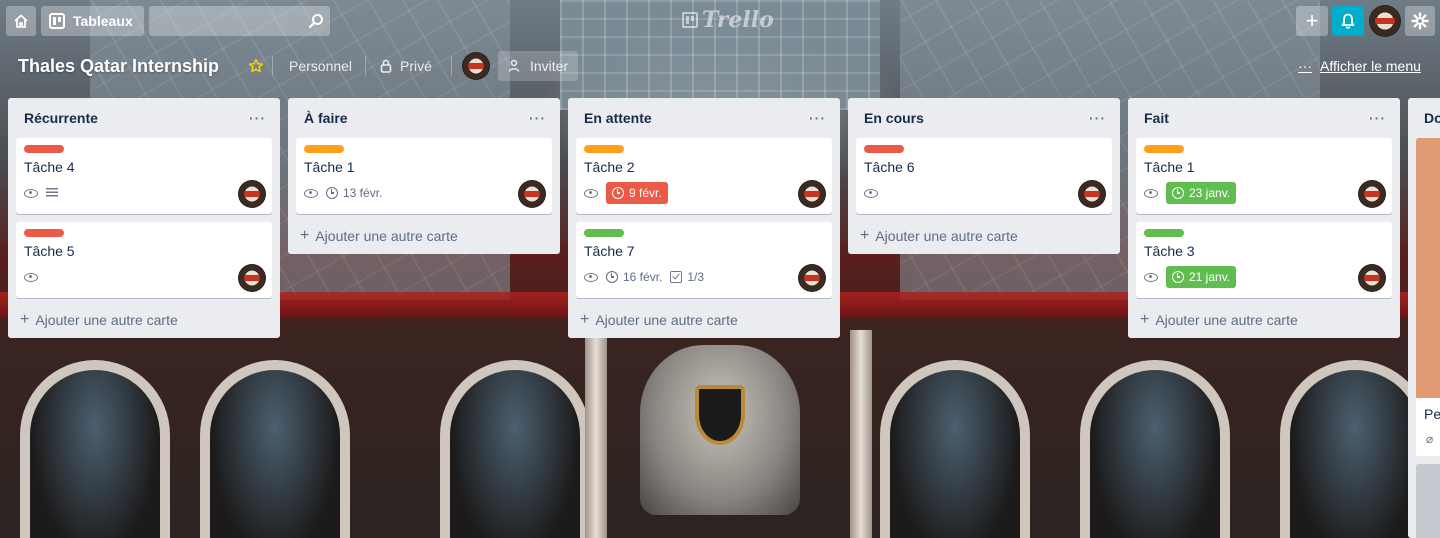  What do you see at coordinates (1210, 193) in the screenshot?
I see `due-date: 23 janv.` at bounding box center [1210, 193].